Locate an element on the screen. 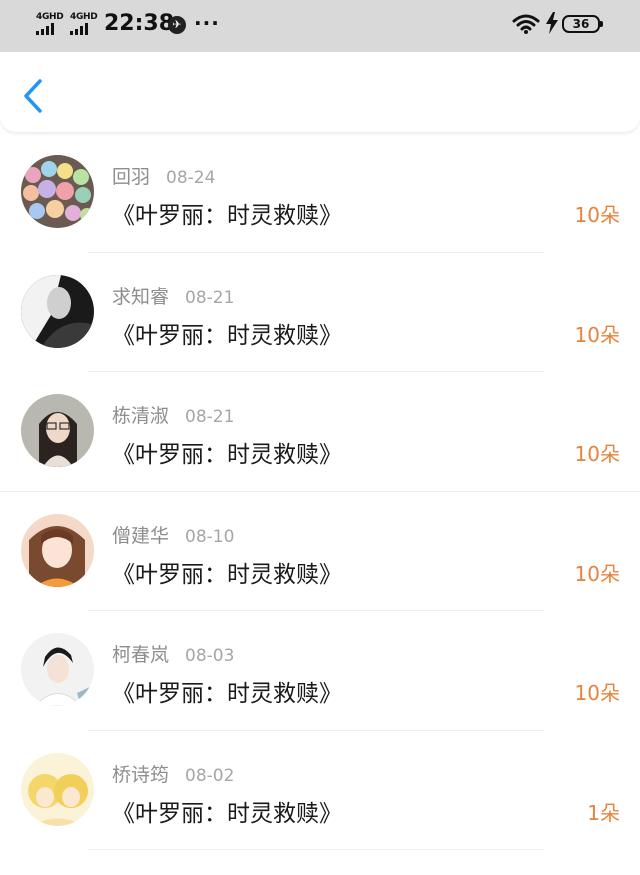 This screenshot has height=875, width=640. send-date: 08-02 is located at coordinates (210, 775).